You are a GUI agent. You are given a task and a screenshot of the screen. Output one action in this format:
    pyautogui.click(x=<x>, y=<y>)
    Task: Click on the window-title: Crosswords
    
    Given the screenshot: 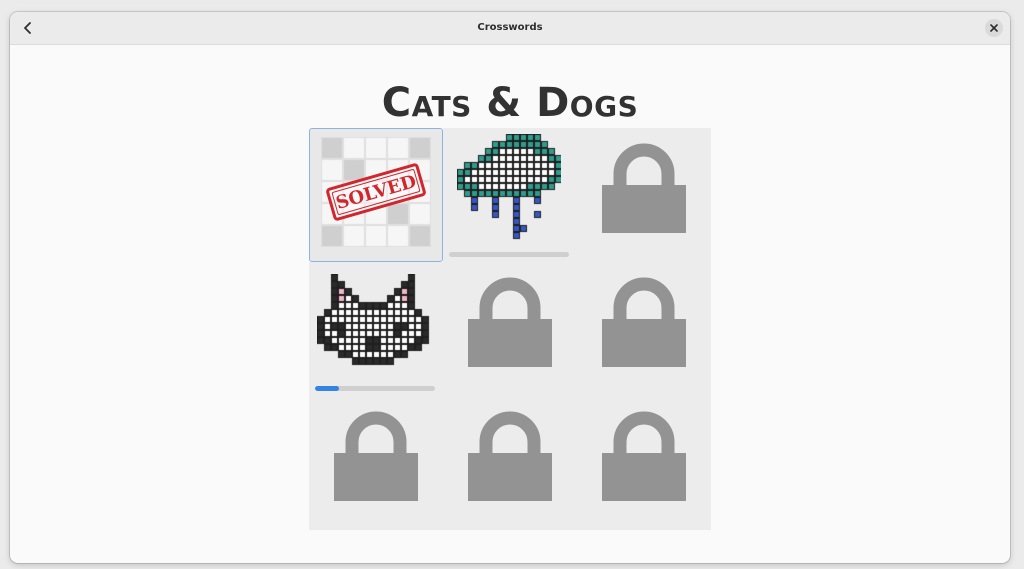 What is the action you would take?
    pyautogui.click(x=510, y=27)
    